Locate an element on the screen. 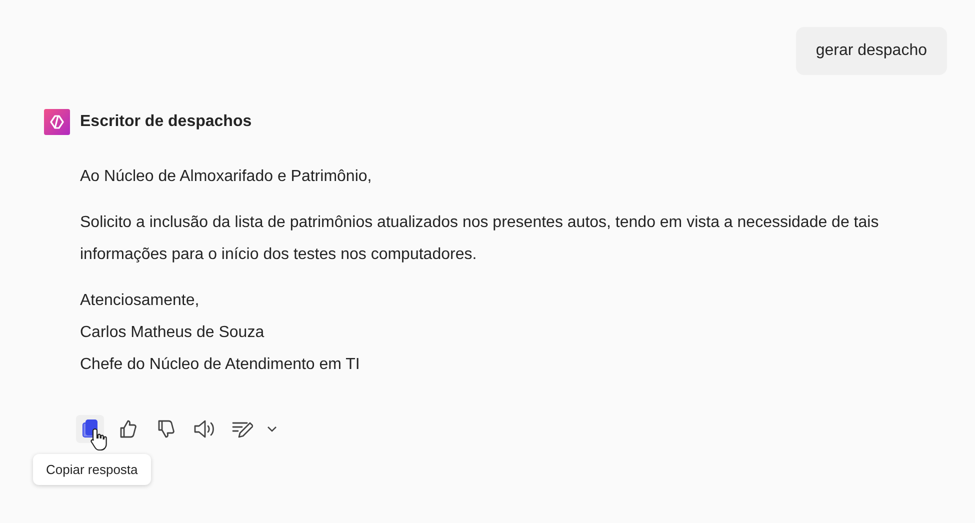  message-text: Atenciosamente, is located at coordinates (140, 301).